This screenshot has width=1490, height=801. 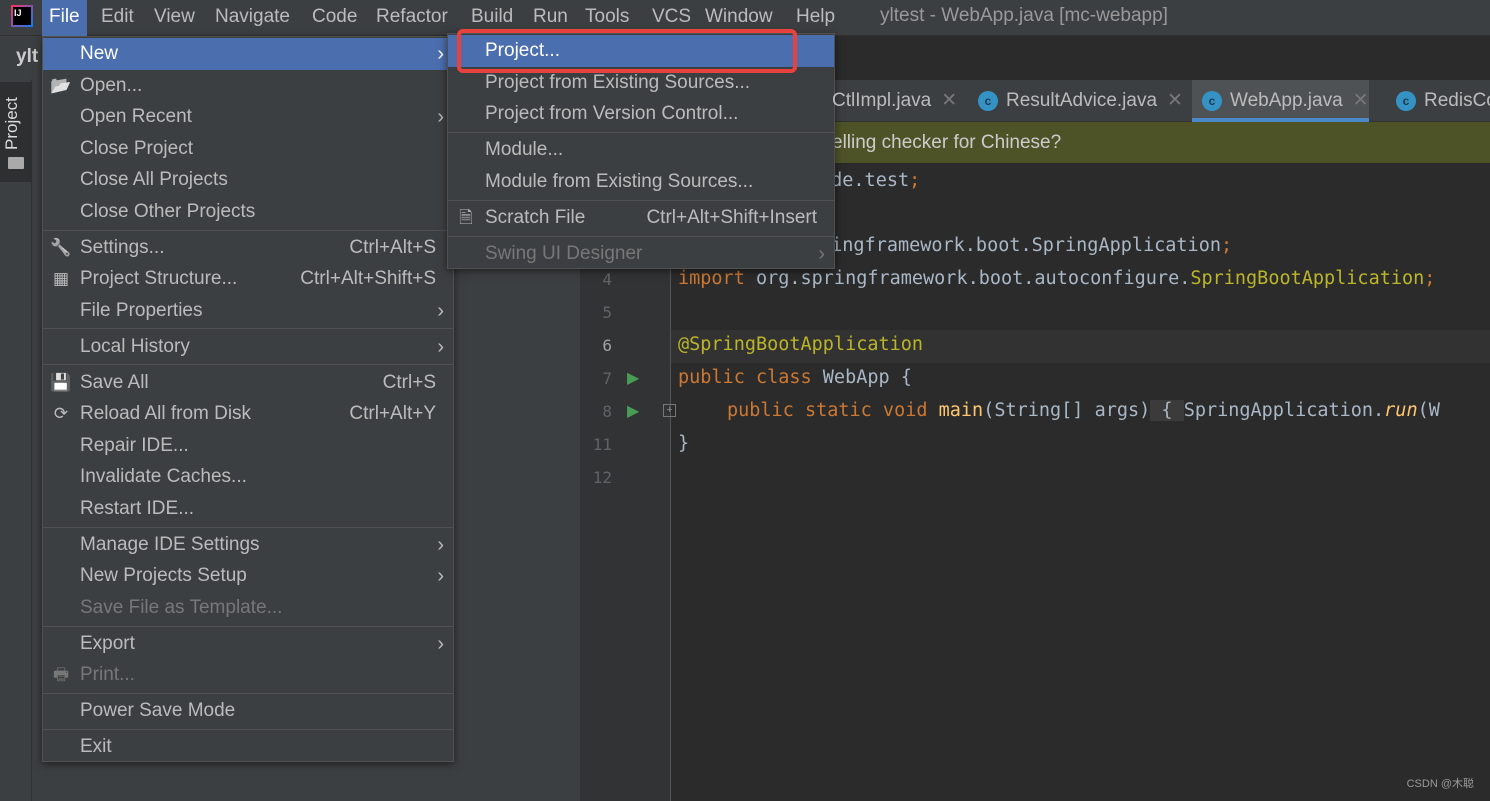 What do you see at coordinates (141, 310) in the screenshot?
I see `menu-item-label: File Properties` at bounding box center [141, 310].